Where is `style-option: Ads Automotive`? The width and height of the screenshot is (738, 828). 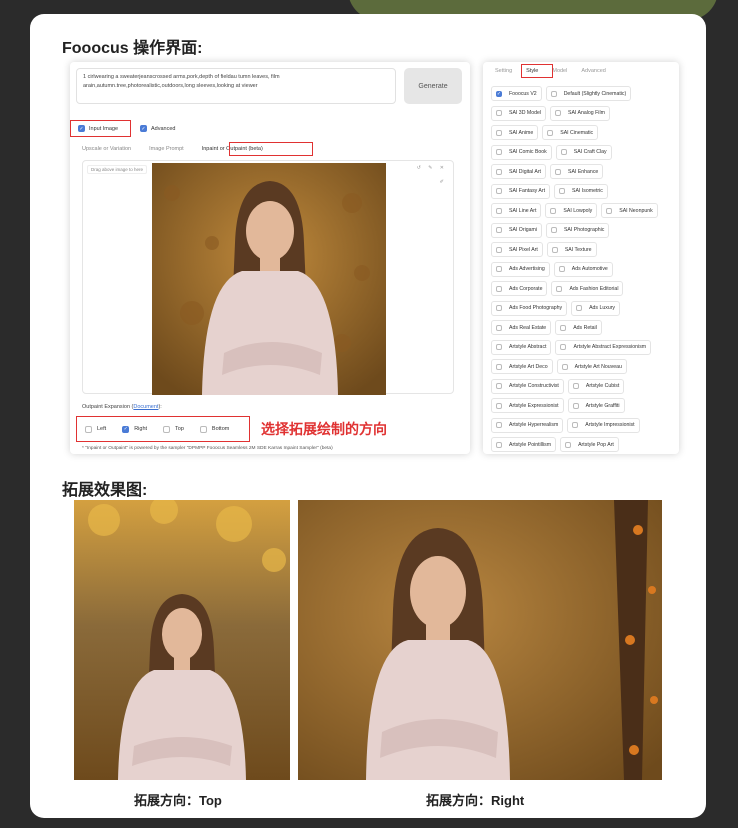 style-option: Ads Automotive is located at coordinates (583, 269).